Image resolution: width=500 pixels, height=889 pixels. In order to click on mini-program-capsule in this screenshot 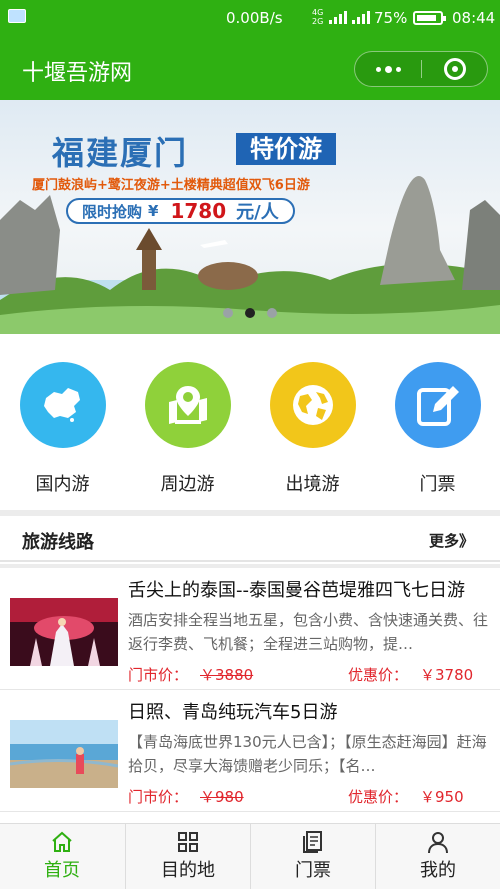, I will do `click(421, 69)`.